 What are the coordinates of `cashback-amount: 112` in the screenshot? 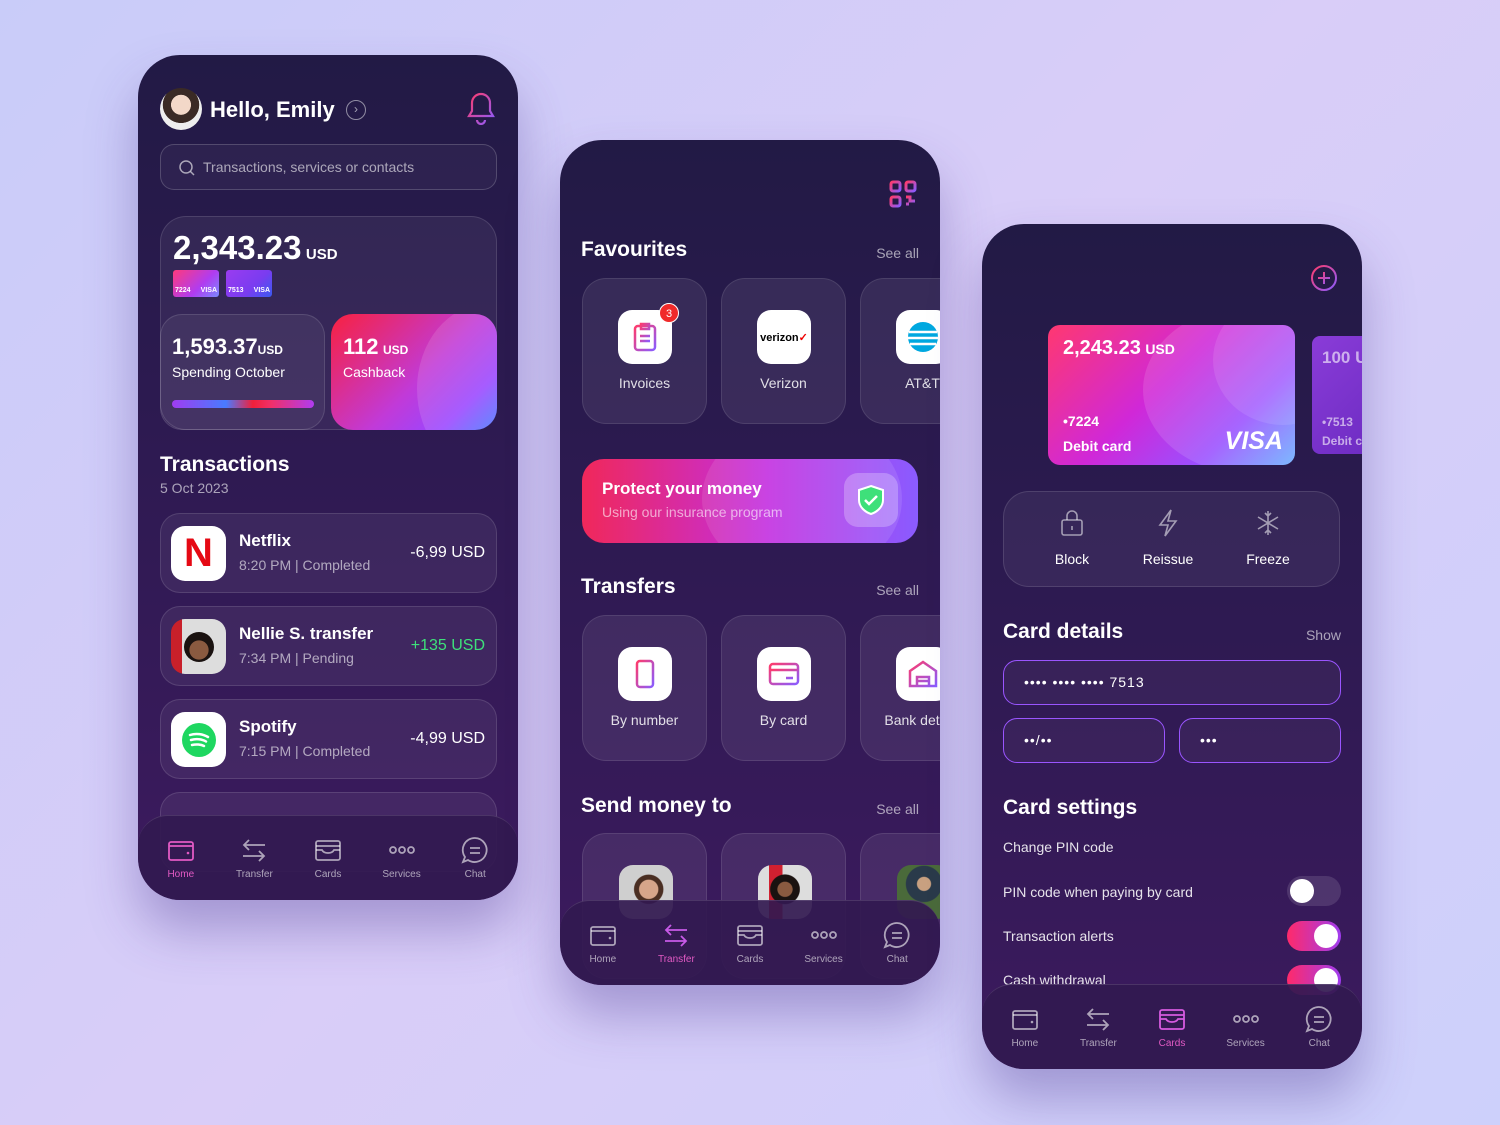 It's located at (361, 346).